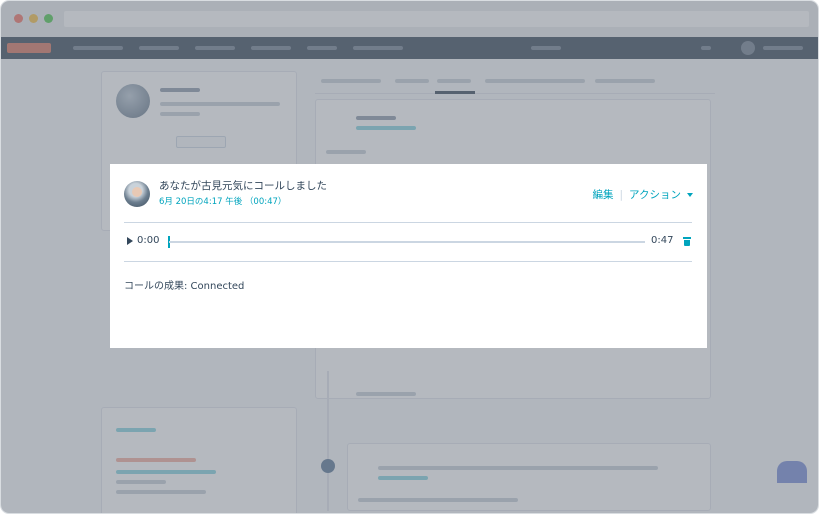 The height and width of the screenshot is (514, 819). I want to click on trash-icon, so click(687, 241).